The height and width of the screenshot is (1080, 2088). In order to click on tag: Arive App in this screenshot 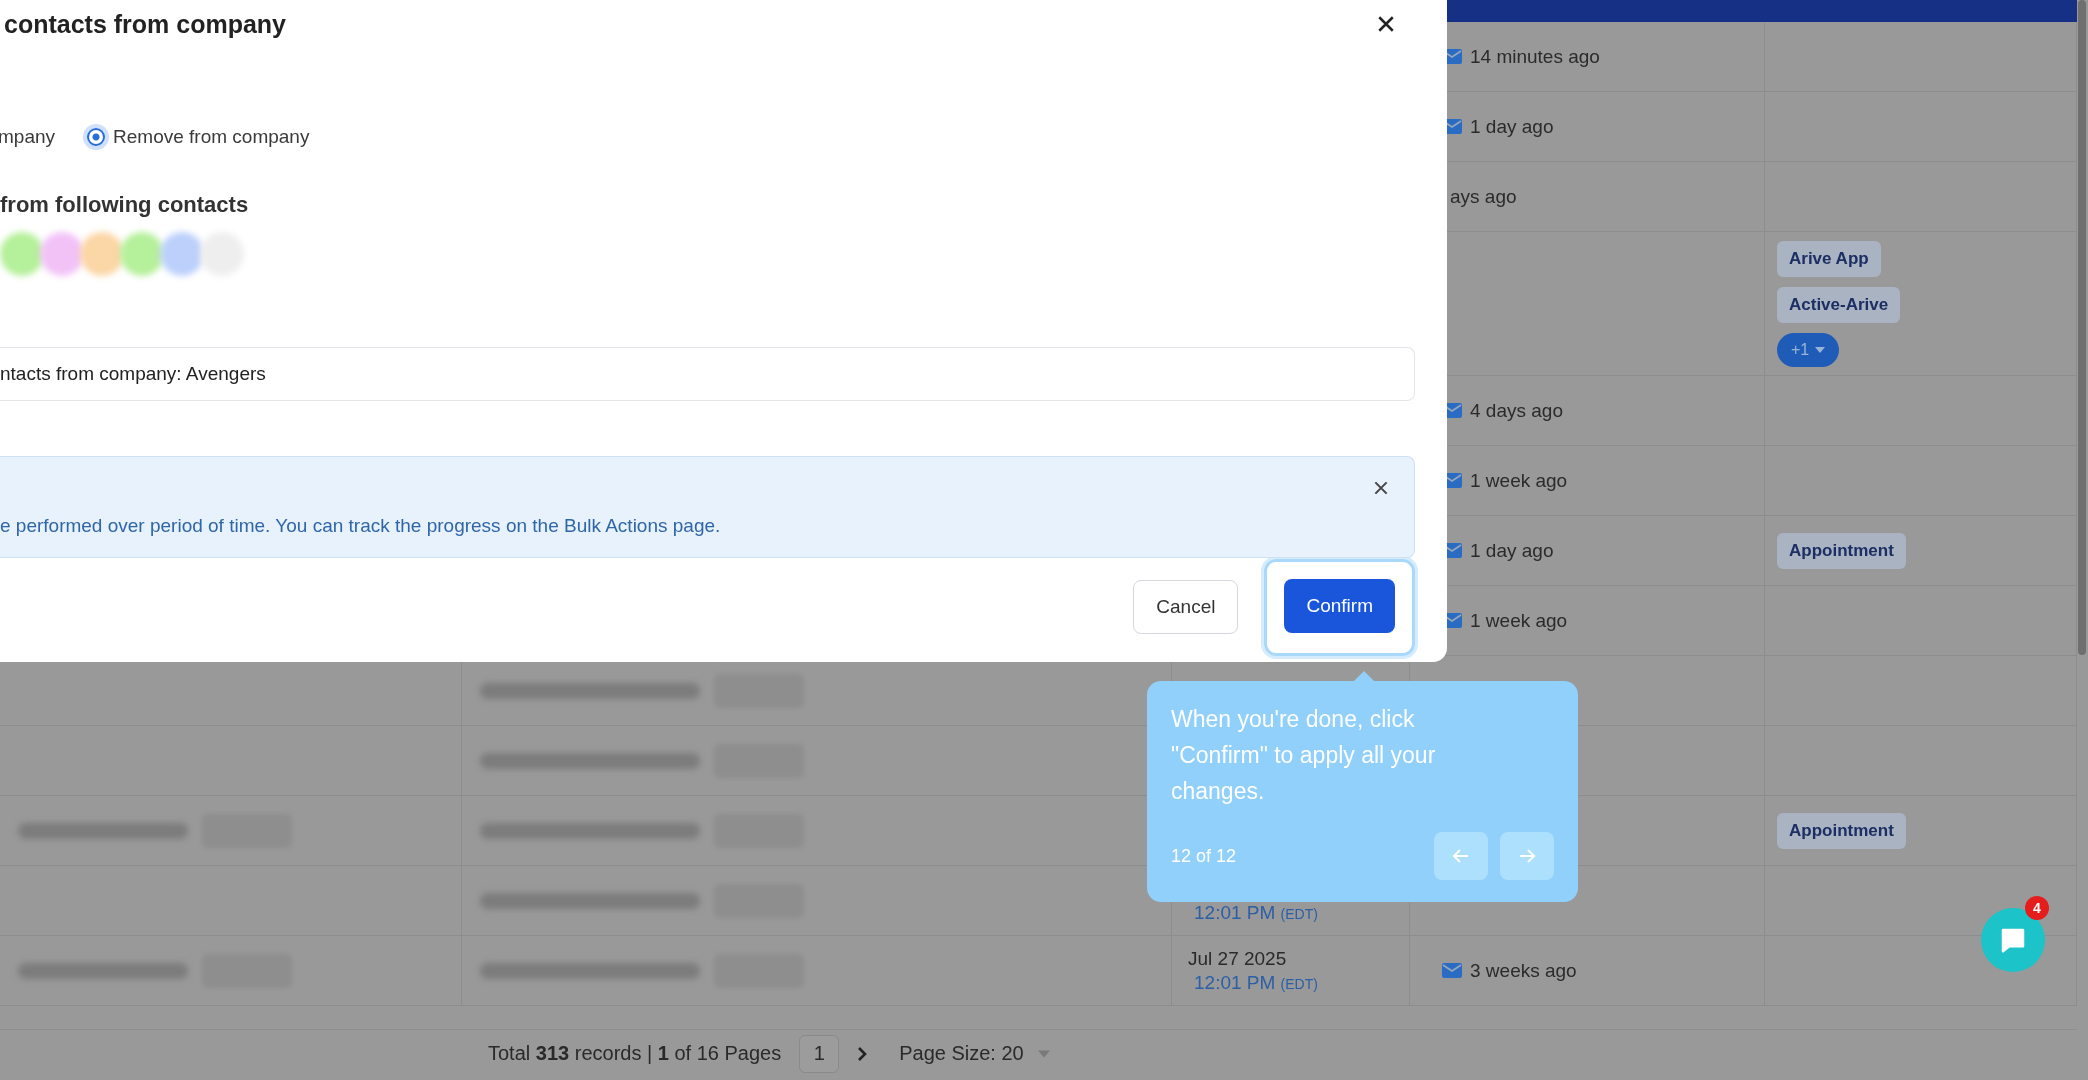, I will do `click(1829, 258)`.